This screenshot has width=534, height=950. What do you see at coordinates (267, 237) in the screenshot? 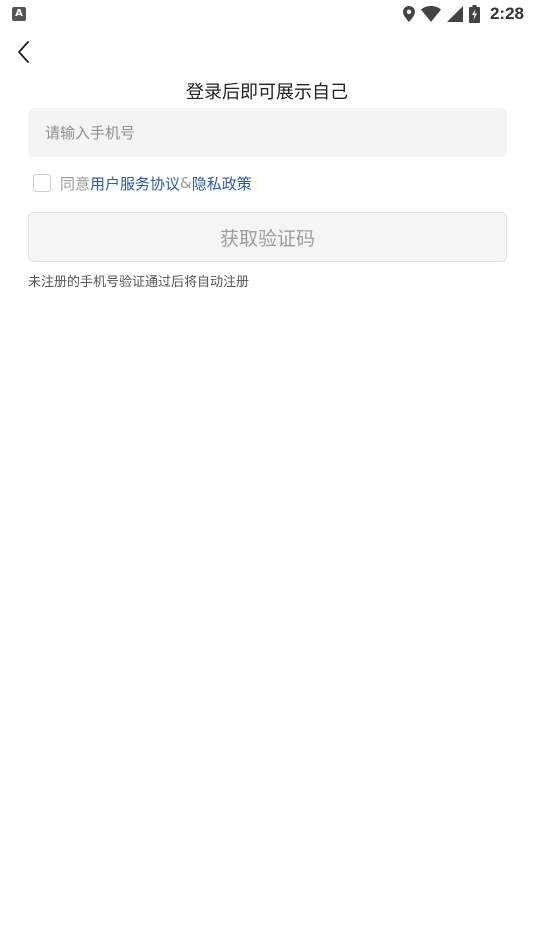
I see `get-code-button: 获取验证码` at bounding box center [267, 237].